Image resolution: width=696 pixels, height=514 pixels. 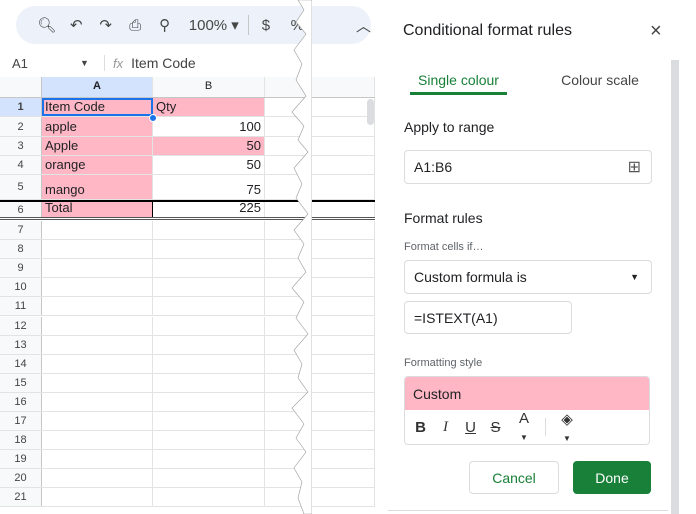 What do you see at coordinates (21, 126) in the screenshot?
I see `row-header: 2` at bounding box center [21, 126].